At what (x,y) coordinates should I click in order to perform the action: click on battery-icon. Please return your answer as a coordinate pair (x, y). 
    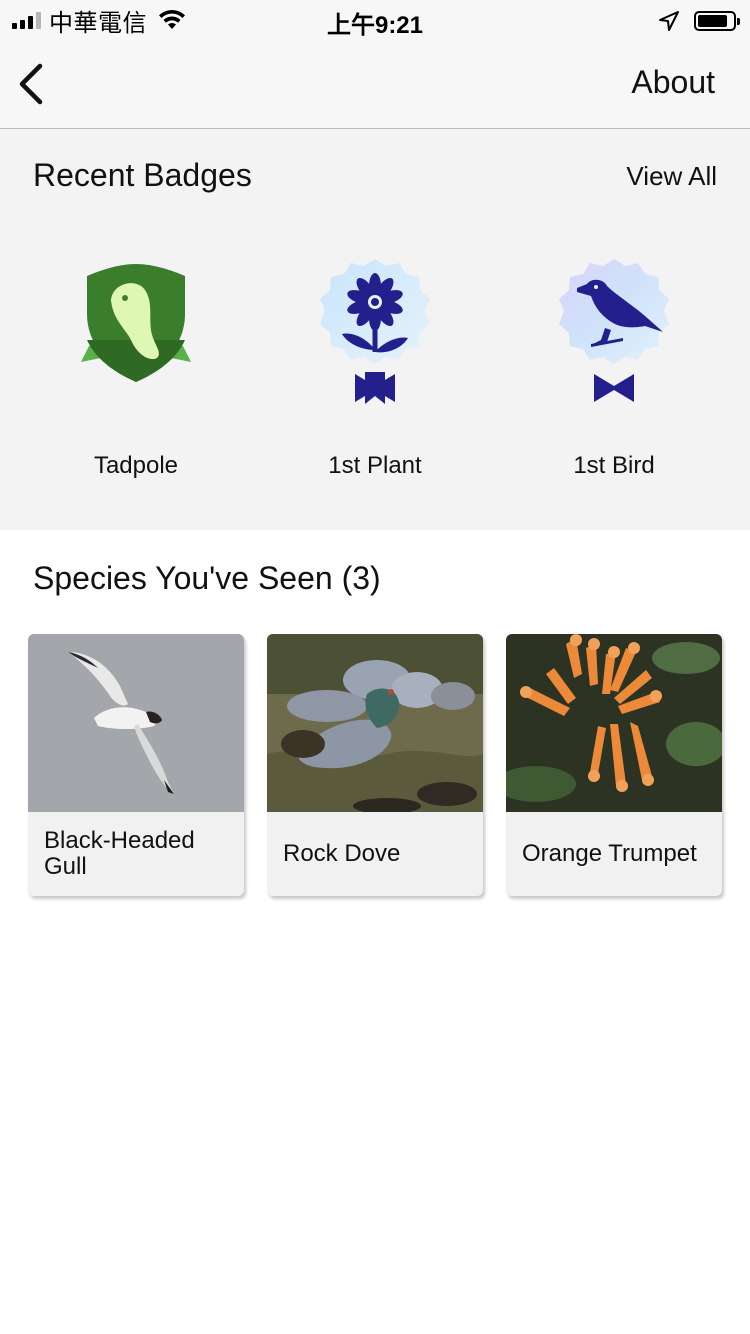
    Looking at the image, I should click on (717, 21).